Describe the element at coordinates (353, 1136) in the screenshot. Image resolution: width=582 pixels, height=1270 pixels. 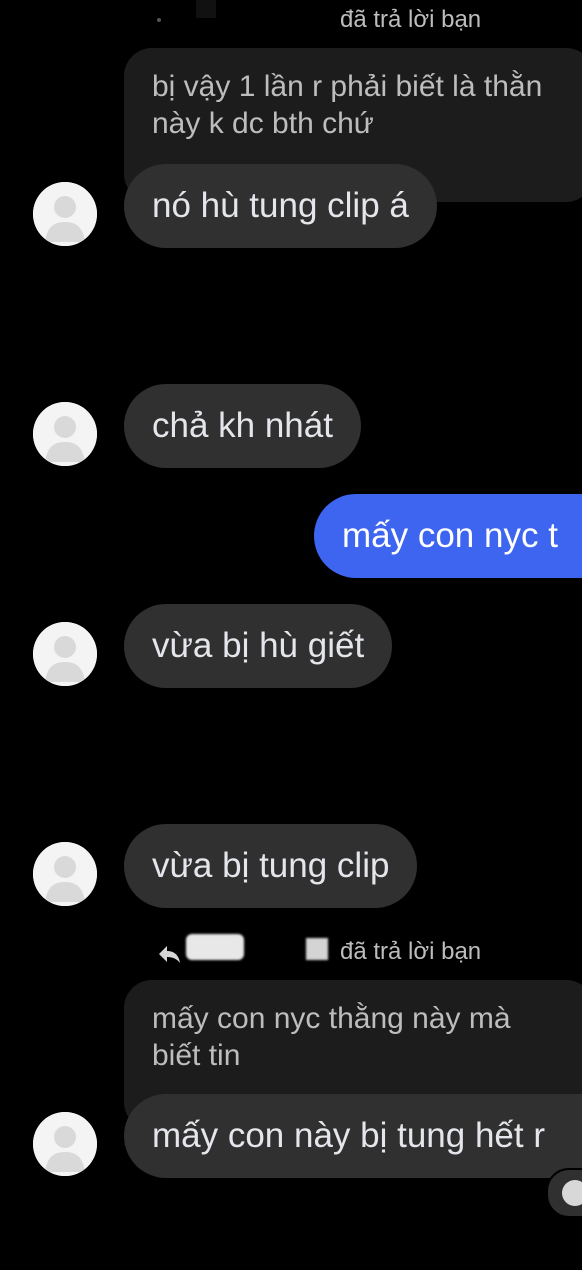
I see `message-bubble: mấy con này bị tung hết r` at that location.